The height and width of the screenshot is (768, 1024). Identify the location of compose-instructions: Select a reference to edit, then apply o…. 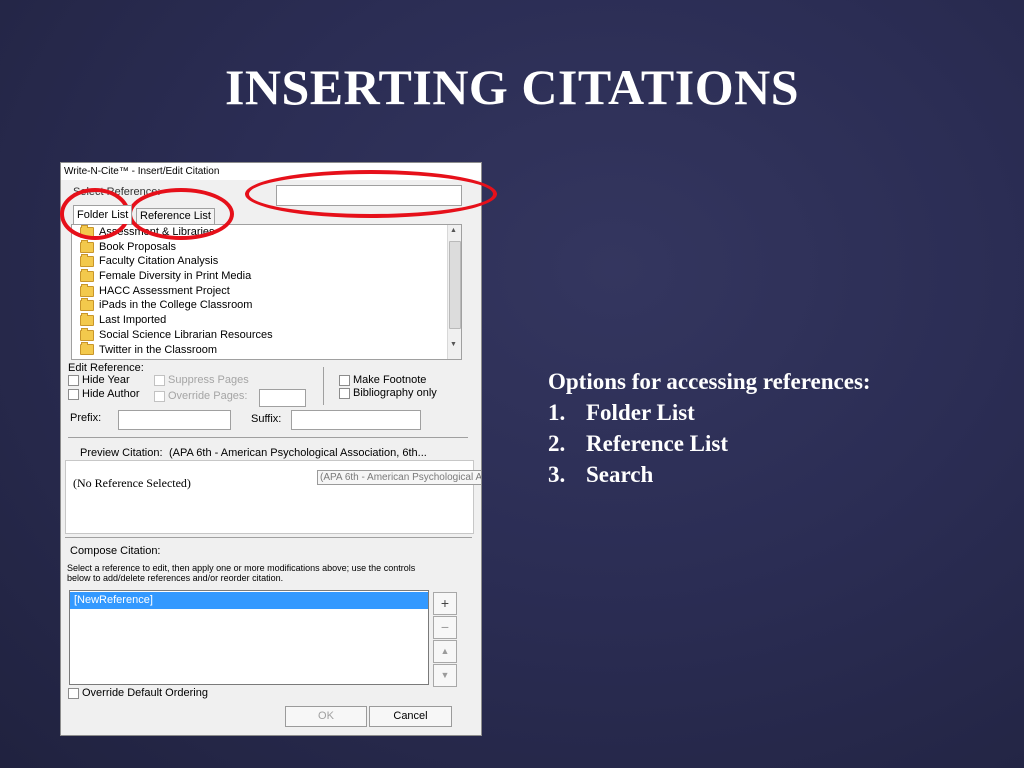
(241, 573).